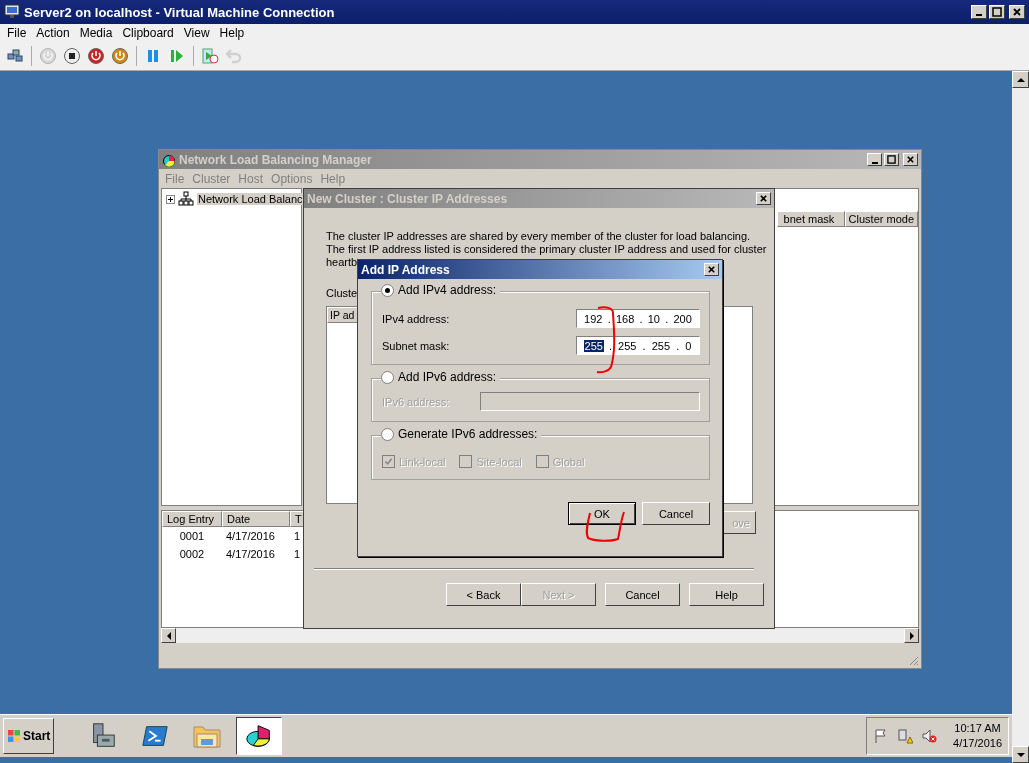  Describe the element at coordinates (416, 318) in the screenshot. I see `field-label: IPv4 address:` at that location.